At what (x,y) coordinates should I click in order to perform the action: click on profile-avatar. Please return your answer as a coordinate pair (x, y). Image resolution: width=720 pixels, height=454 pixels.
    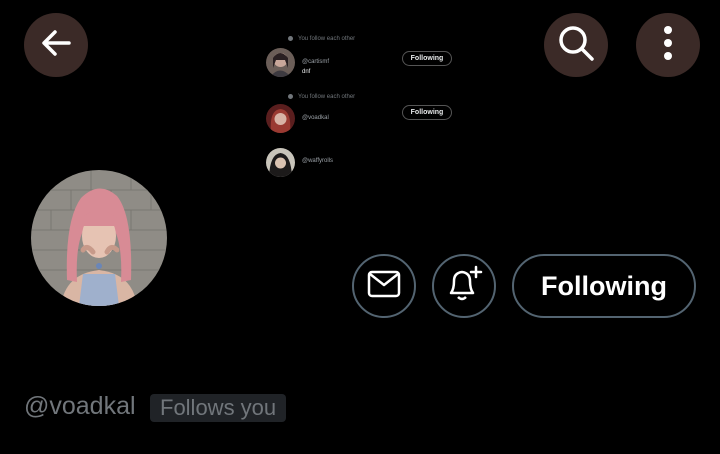
    Looking at the image, I should click on (99, 238).